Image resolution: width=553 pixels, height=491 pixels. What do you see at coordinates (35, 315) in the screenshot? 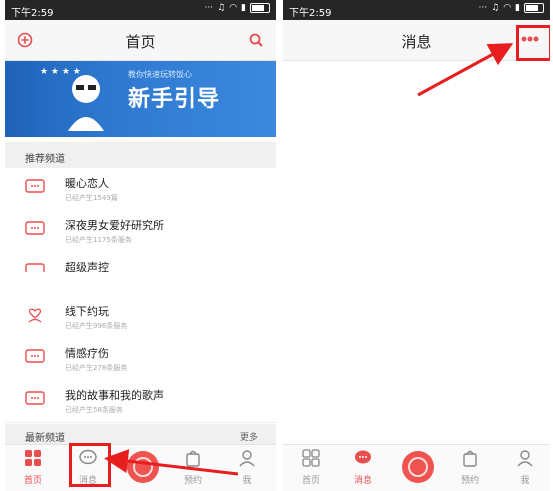
I see `heart-person-icon` at bounding box center [35, 315].